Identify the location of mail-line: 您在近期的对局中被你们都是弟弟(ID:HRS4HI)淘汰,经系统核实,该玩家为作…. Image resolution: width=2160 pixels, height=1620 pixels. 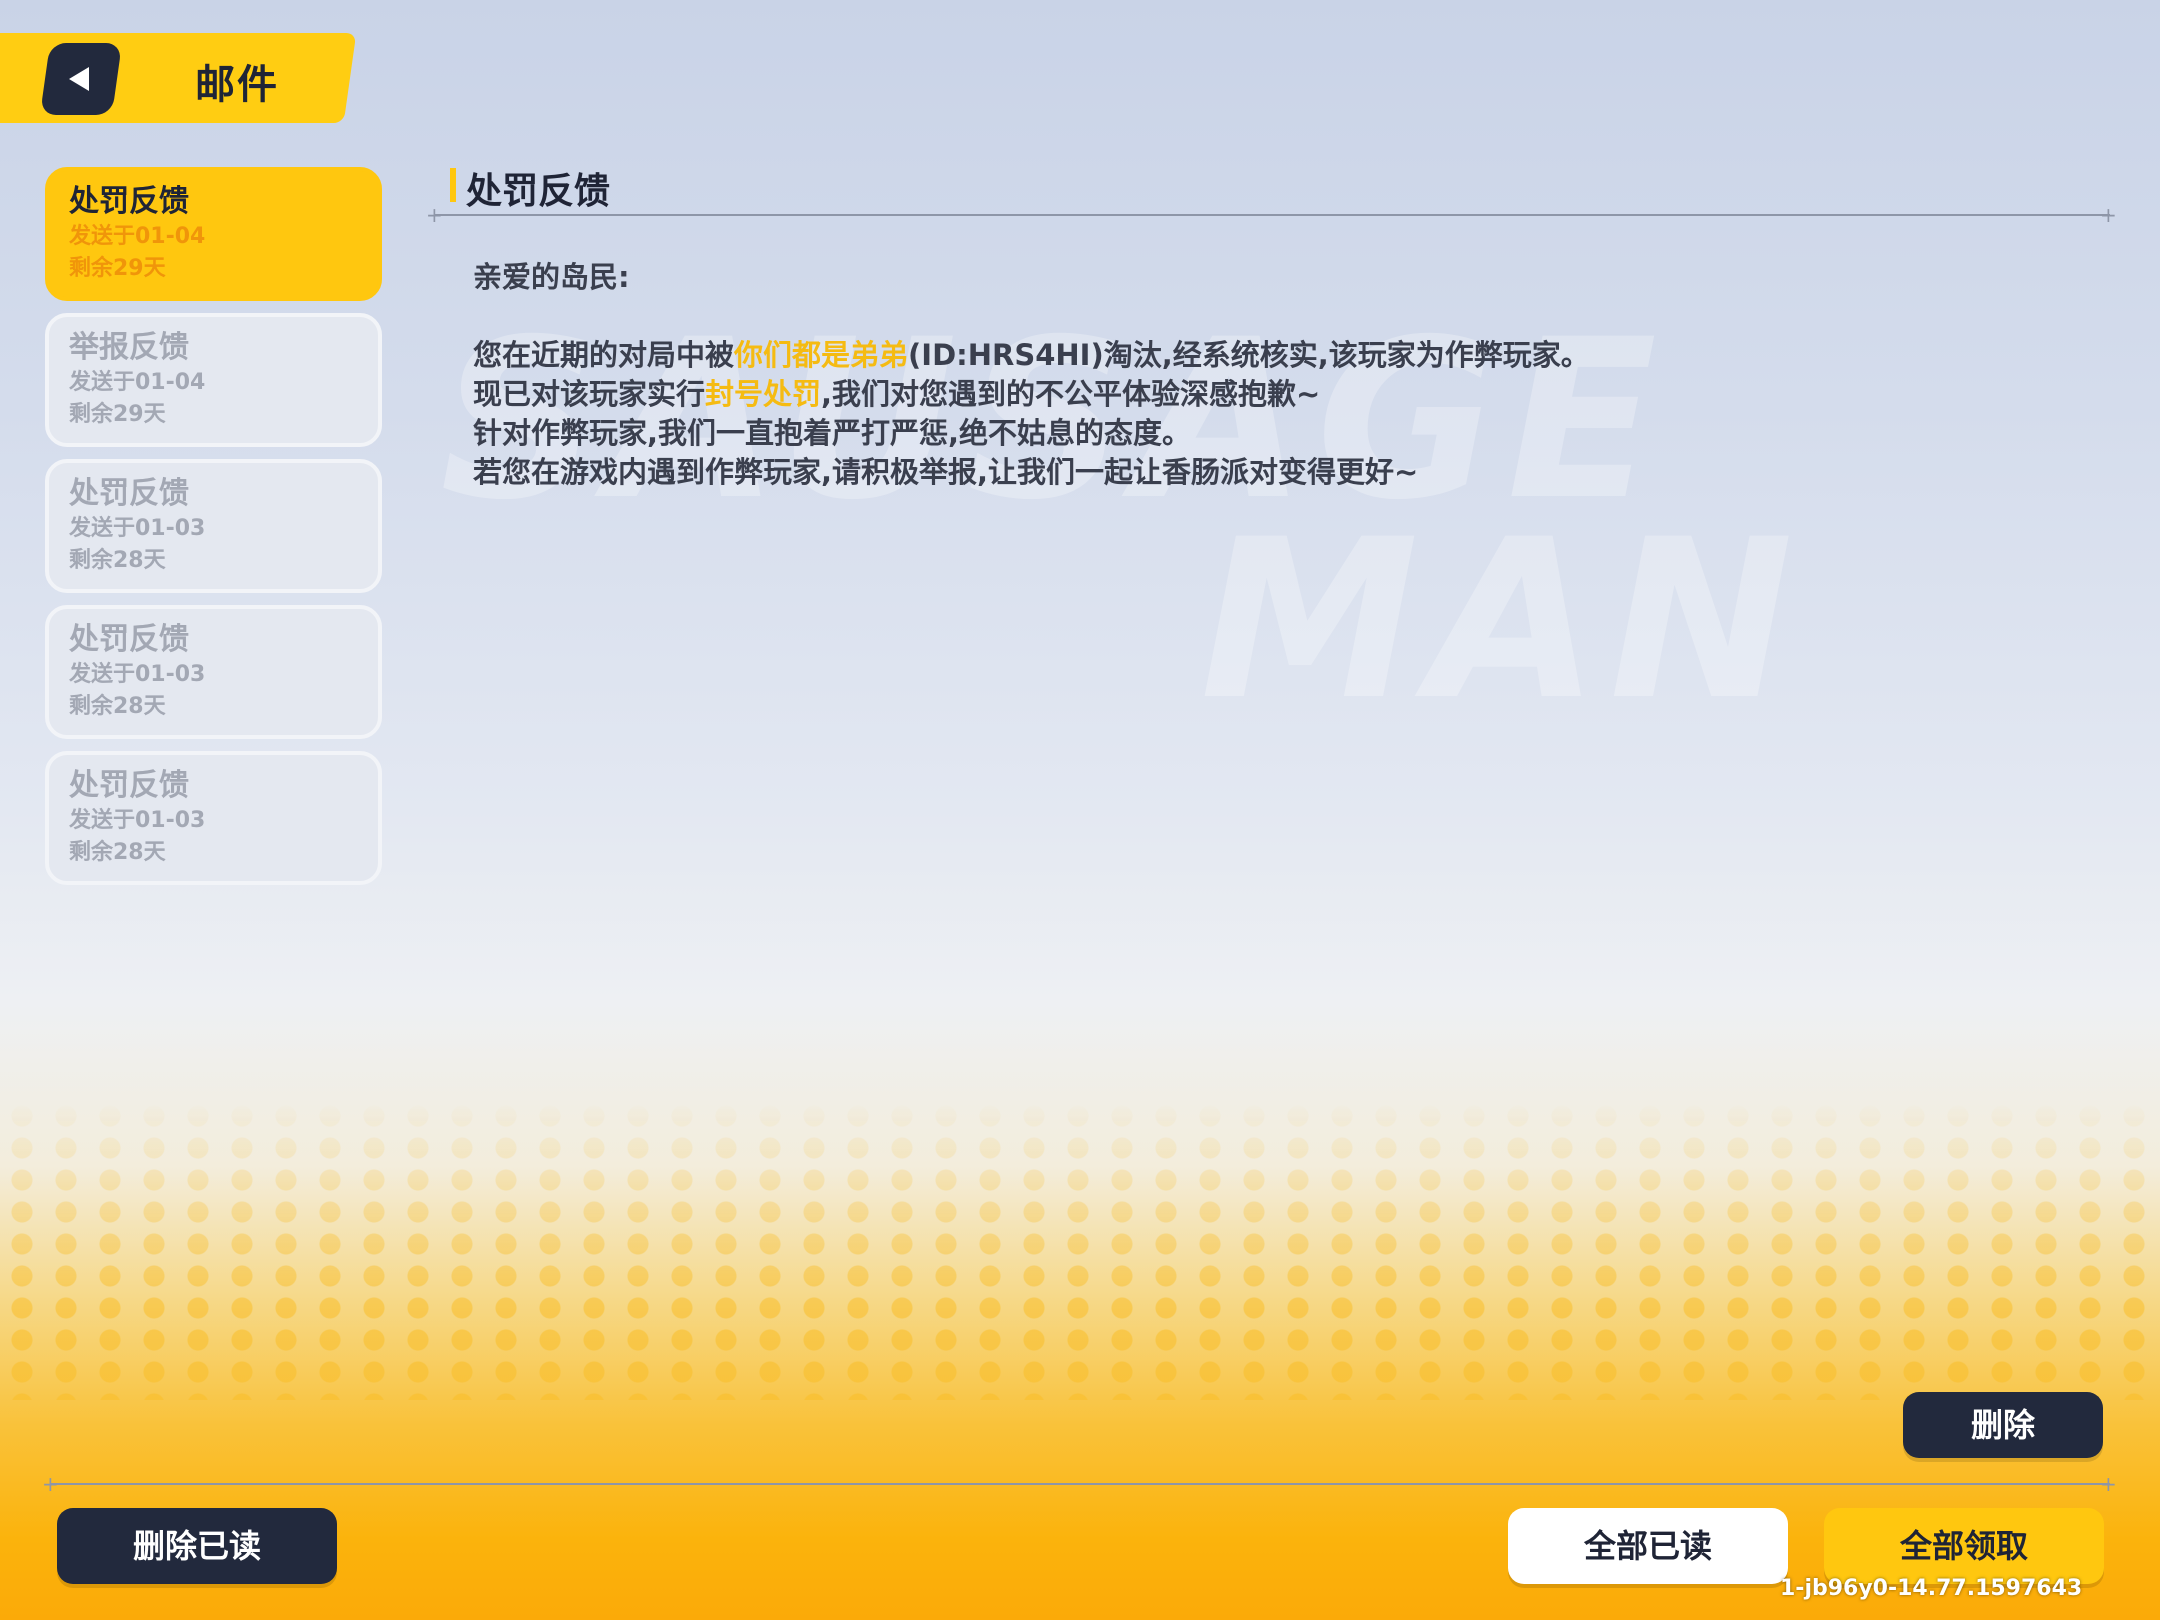
(1031, 355).